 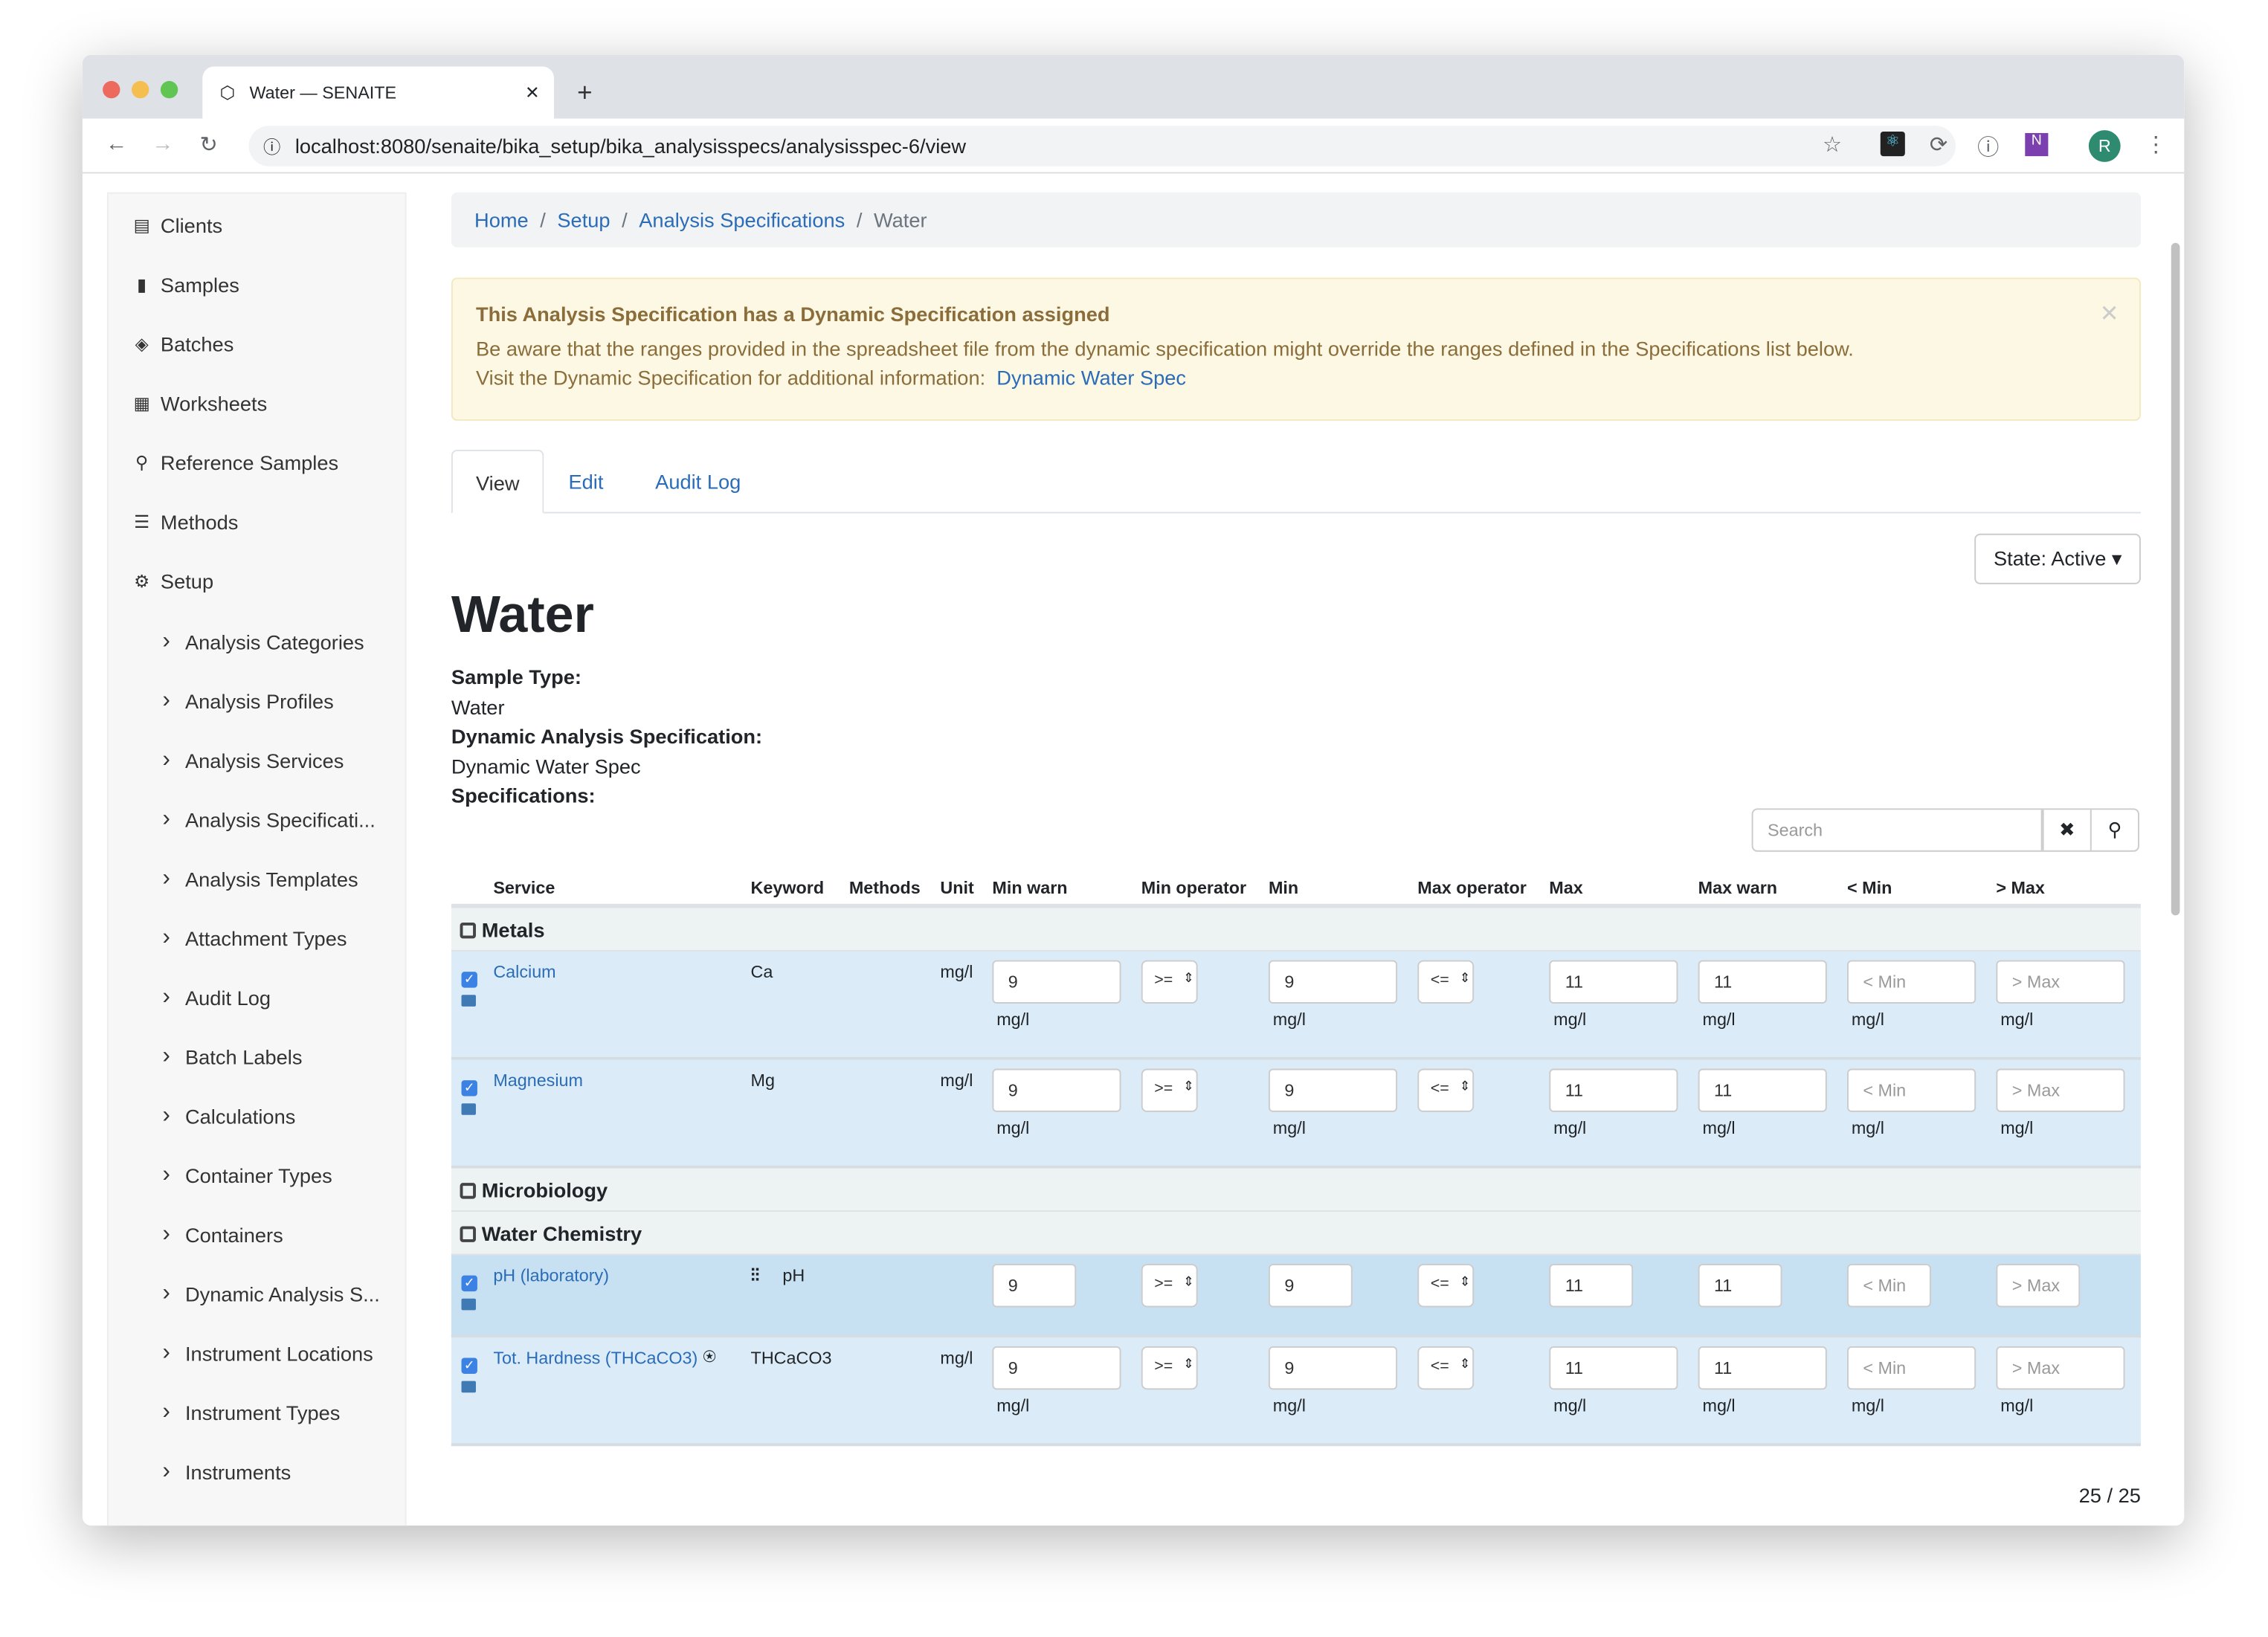 What do you see at coordinates (1833, 145) in the screenshot?
I see `star-icon: ☆` at bounding box center [1833, 145].